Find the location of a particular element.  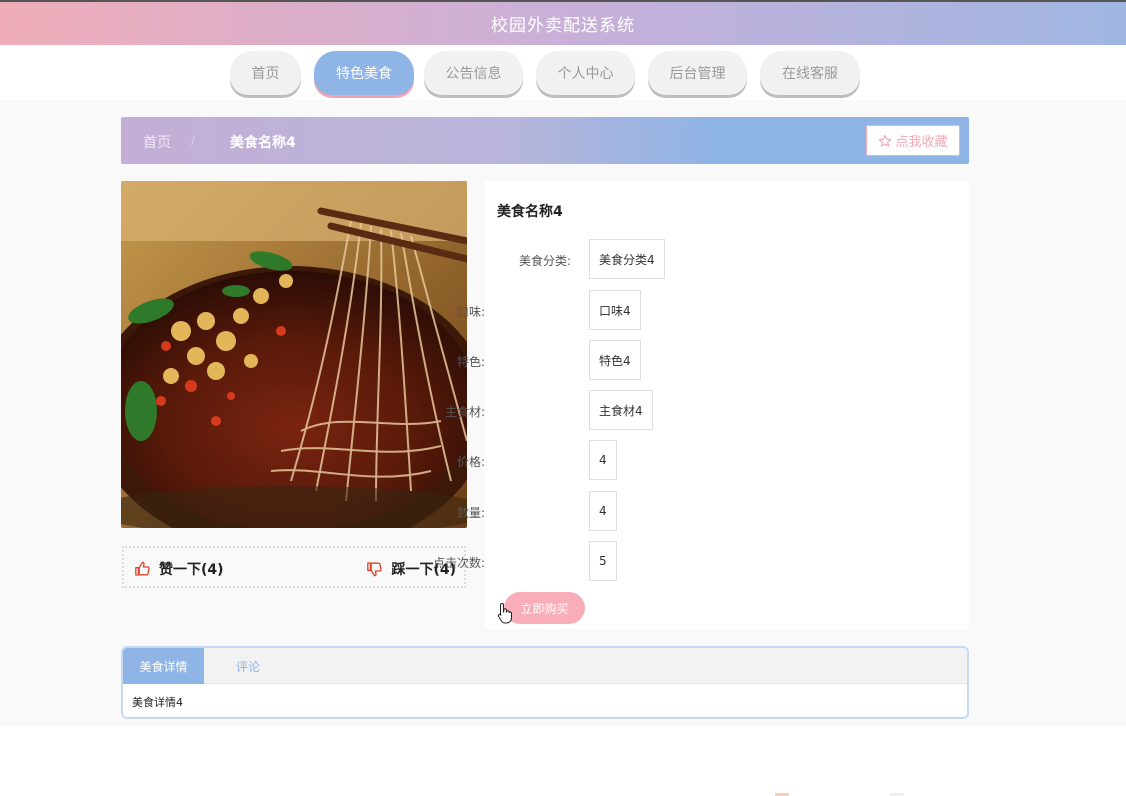

favorite-button: 点我收藏 is located at coordinates (913, 140).